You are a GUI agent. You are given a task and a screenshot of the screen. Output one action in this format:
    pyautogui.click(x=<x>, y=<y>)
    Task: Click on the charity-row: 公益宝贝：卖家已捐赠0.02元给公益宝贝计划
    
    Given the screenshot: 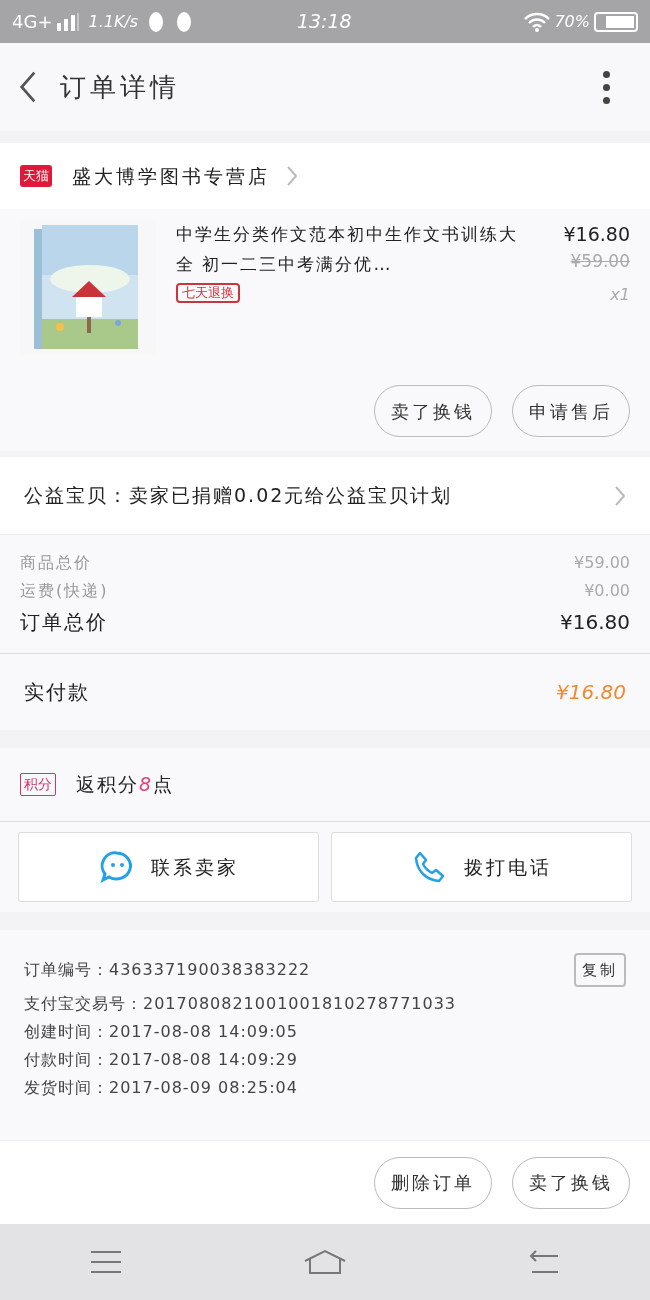 What is the action you would take?
    pyautogui.click(x=325, y=496)
    